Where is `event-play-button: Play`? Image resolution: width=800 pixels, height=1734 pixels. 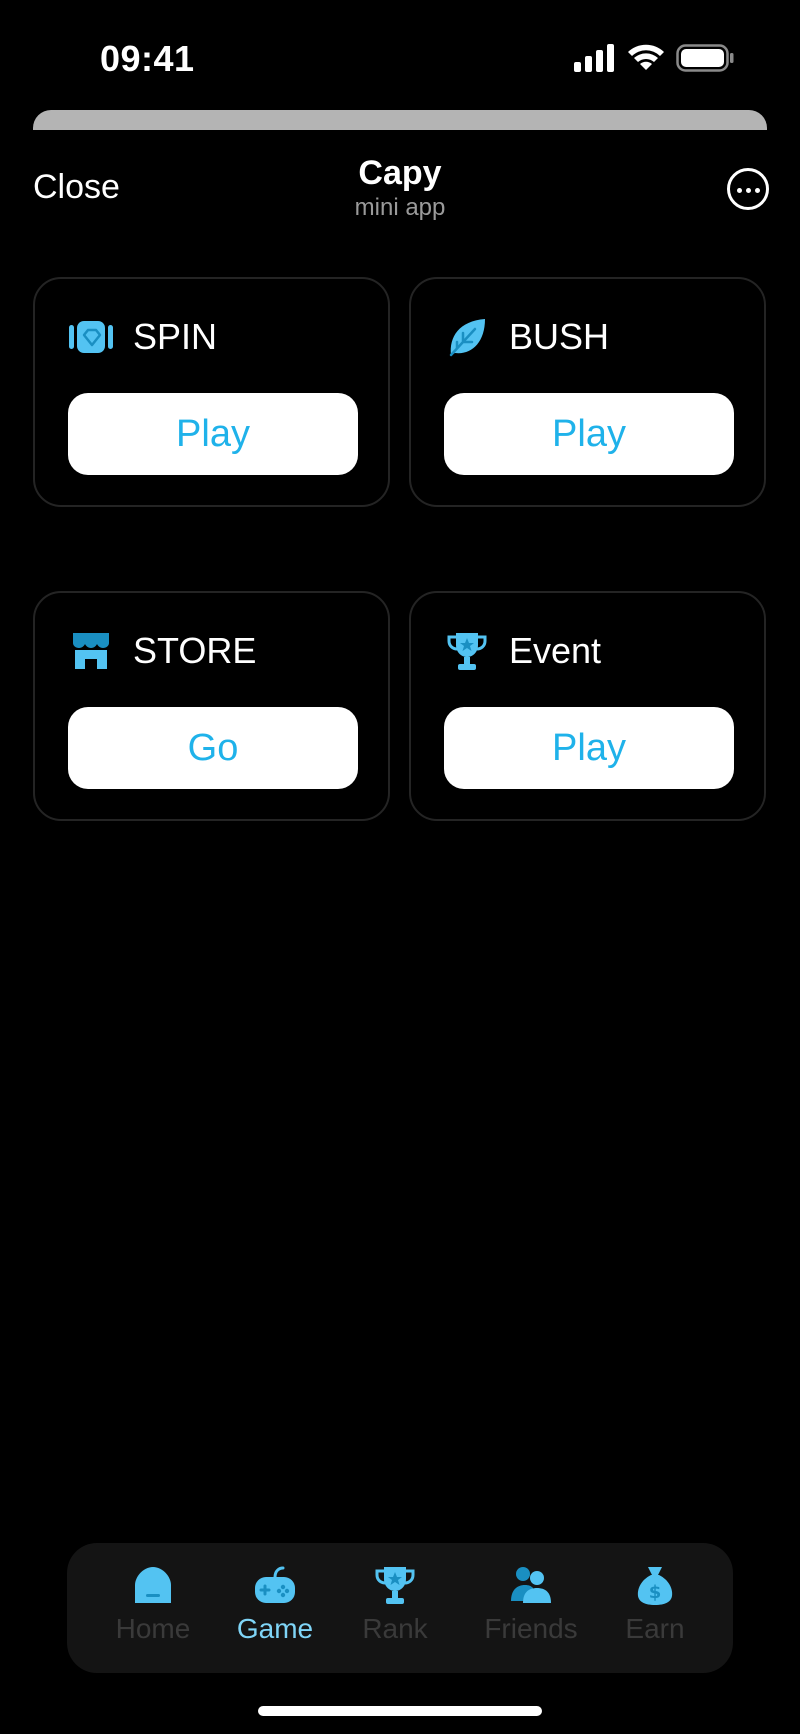
event-play-button: Play is located at coordinates (589, 748).